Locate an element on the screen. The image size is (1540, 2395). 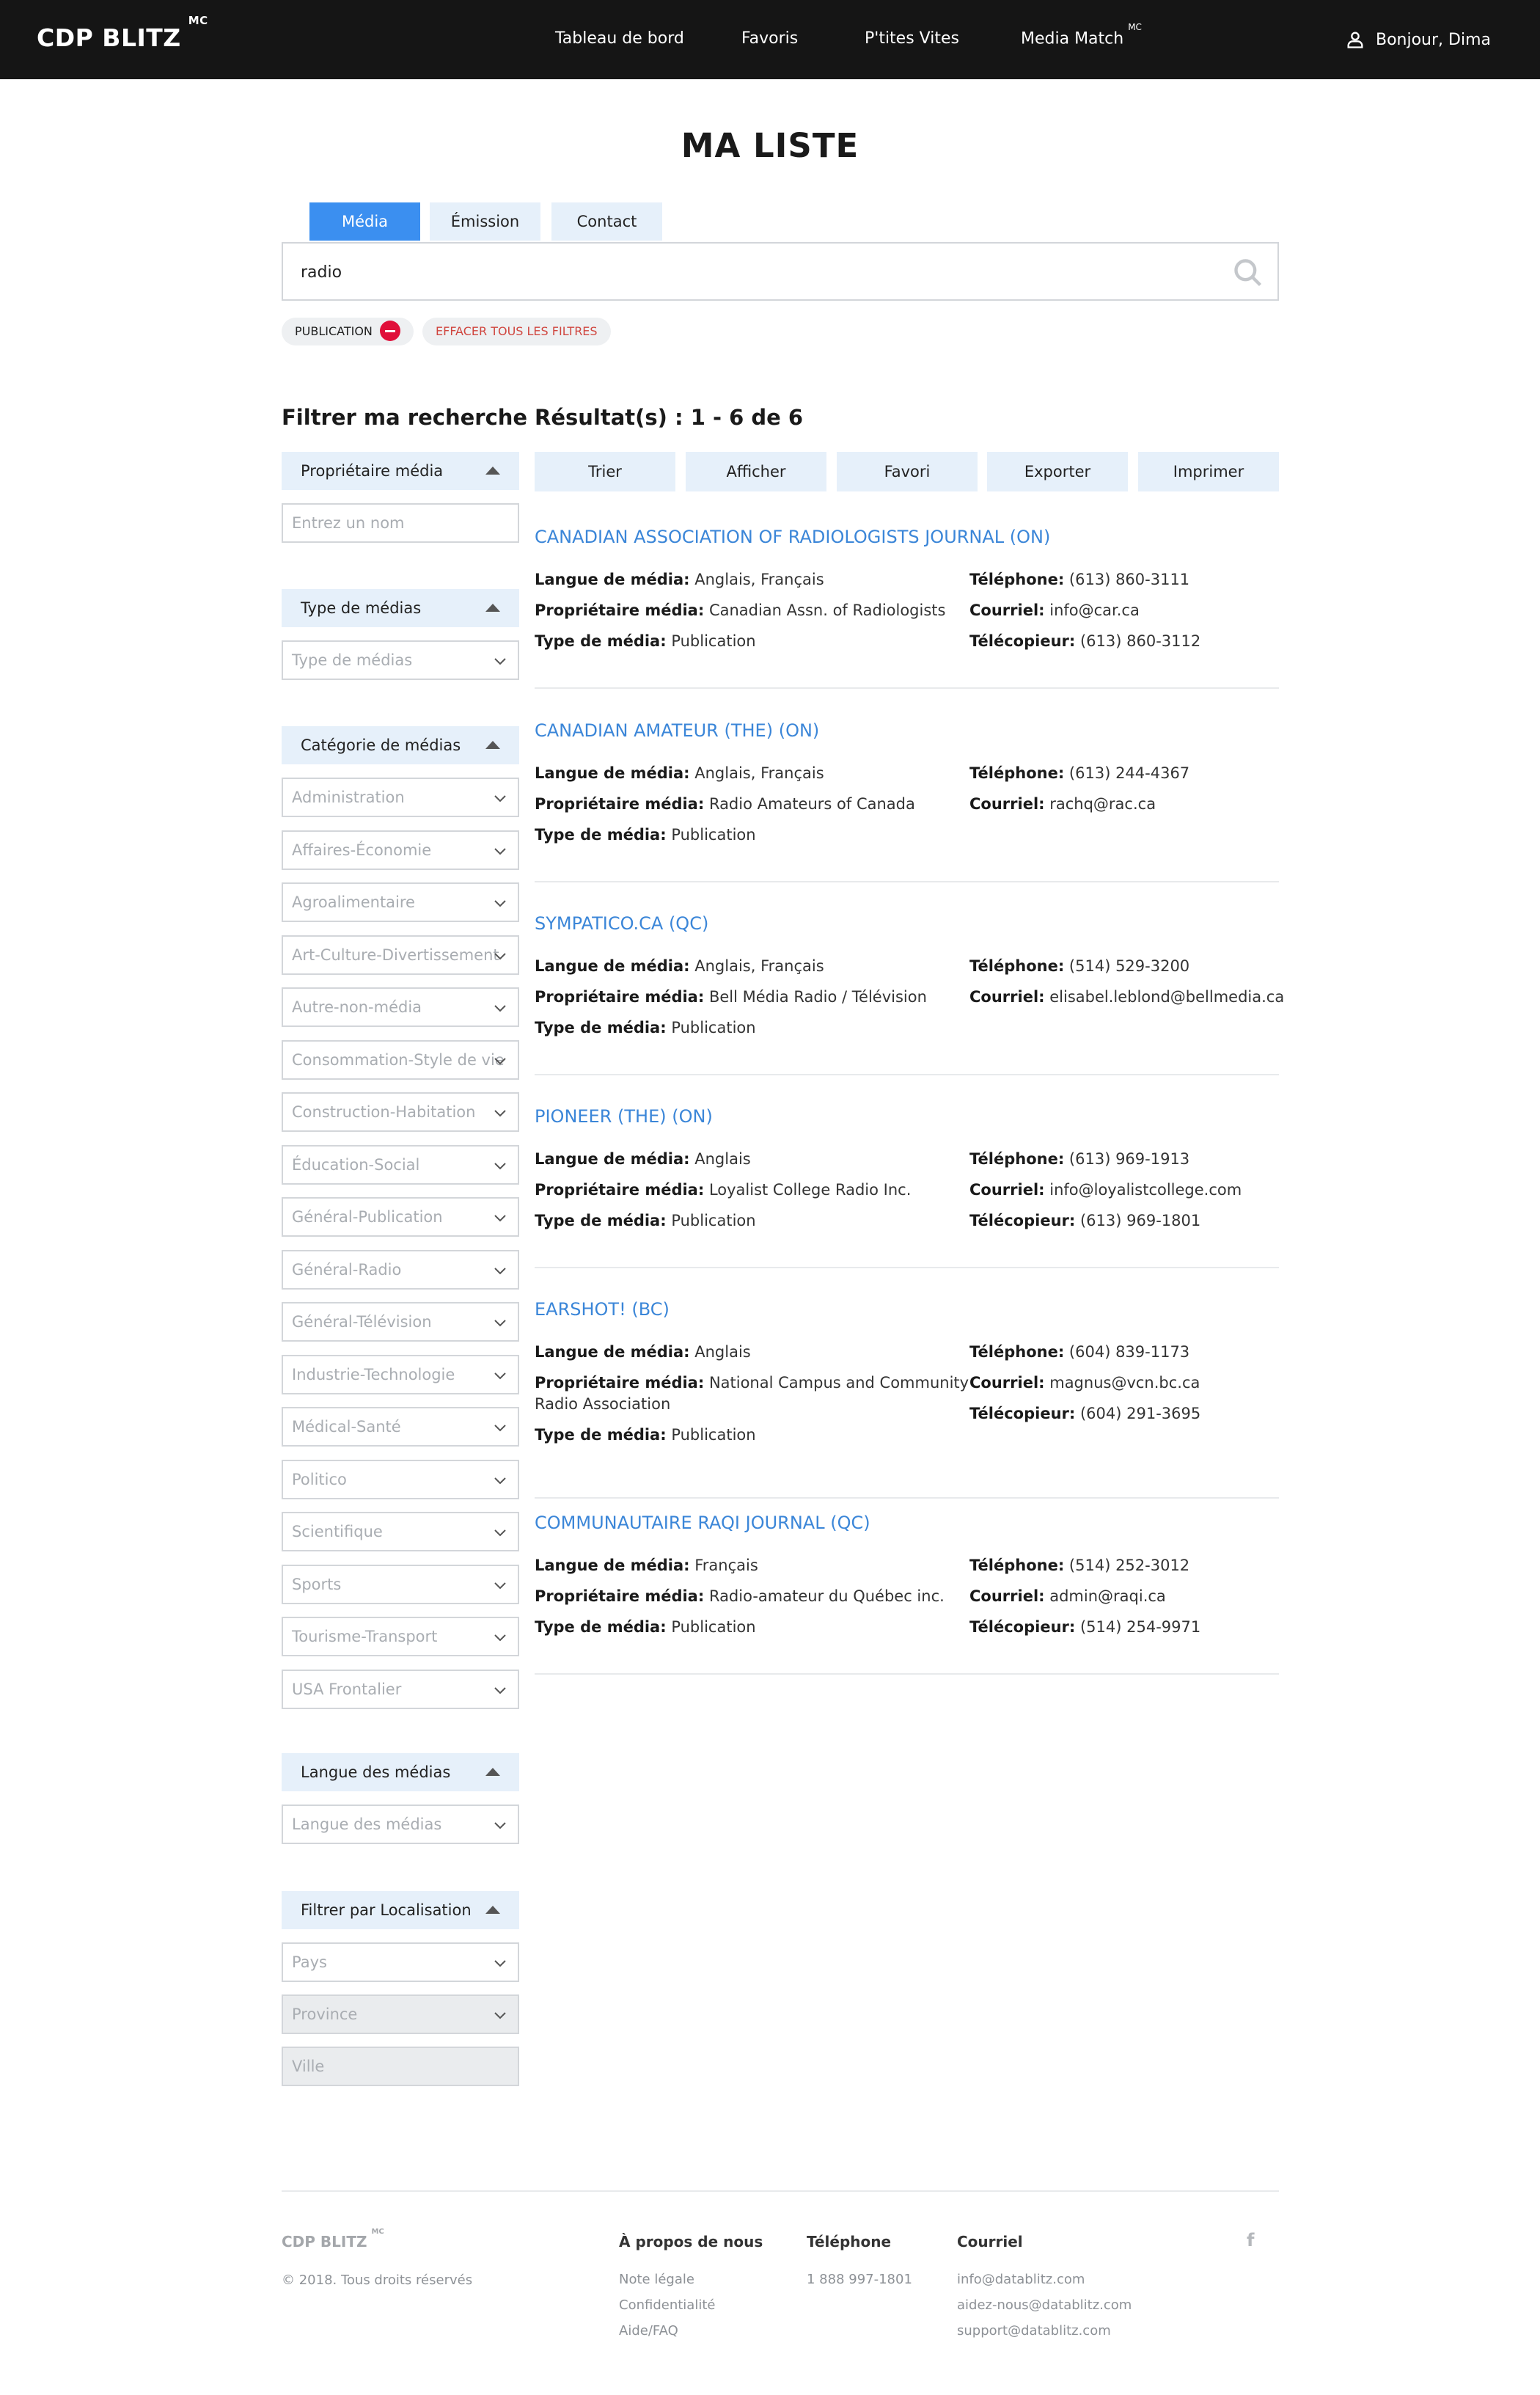
footer-link-privacy: Confidentialité is located at coordinates (667, 2305).